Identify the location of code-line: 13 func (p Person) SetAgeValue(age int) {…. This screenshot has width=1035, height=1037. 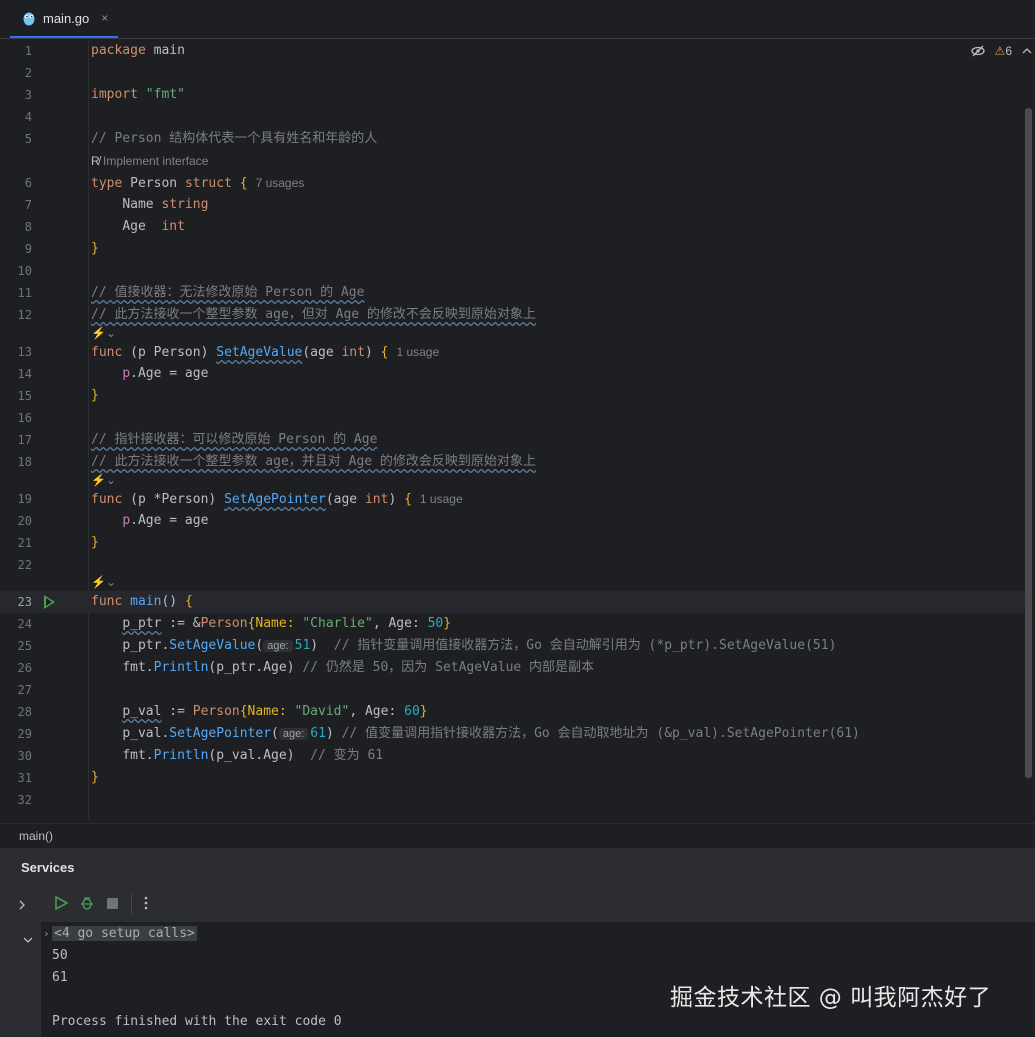
(512, 352).